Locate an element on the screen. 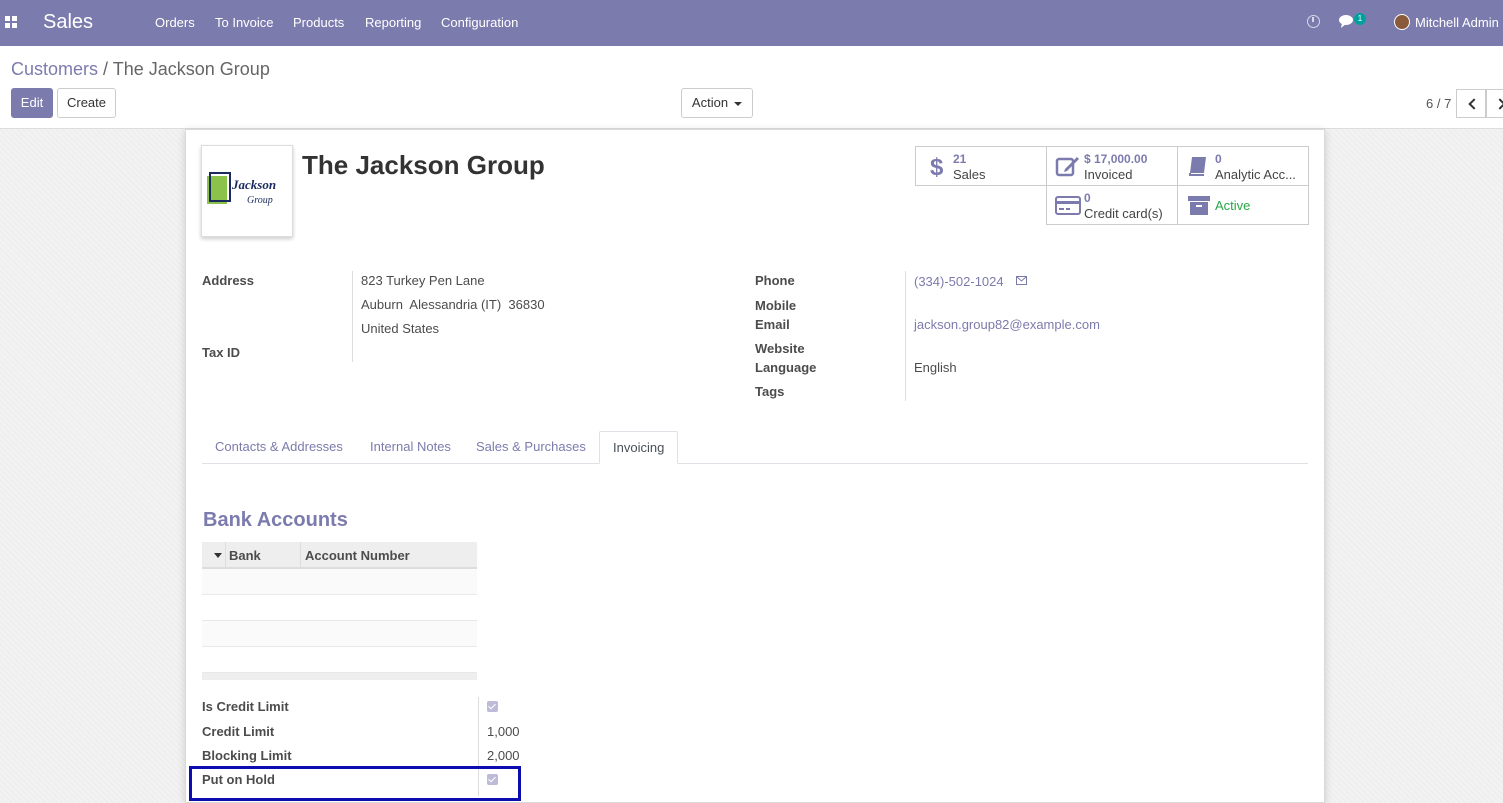 The image size is (1503, 803). pager-next-button is located at coordinates (1494, 103).